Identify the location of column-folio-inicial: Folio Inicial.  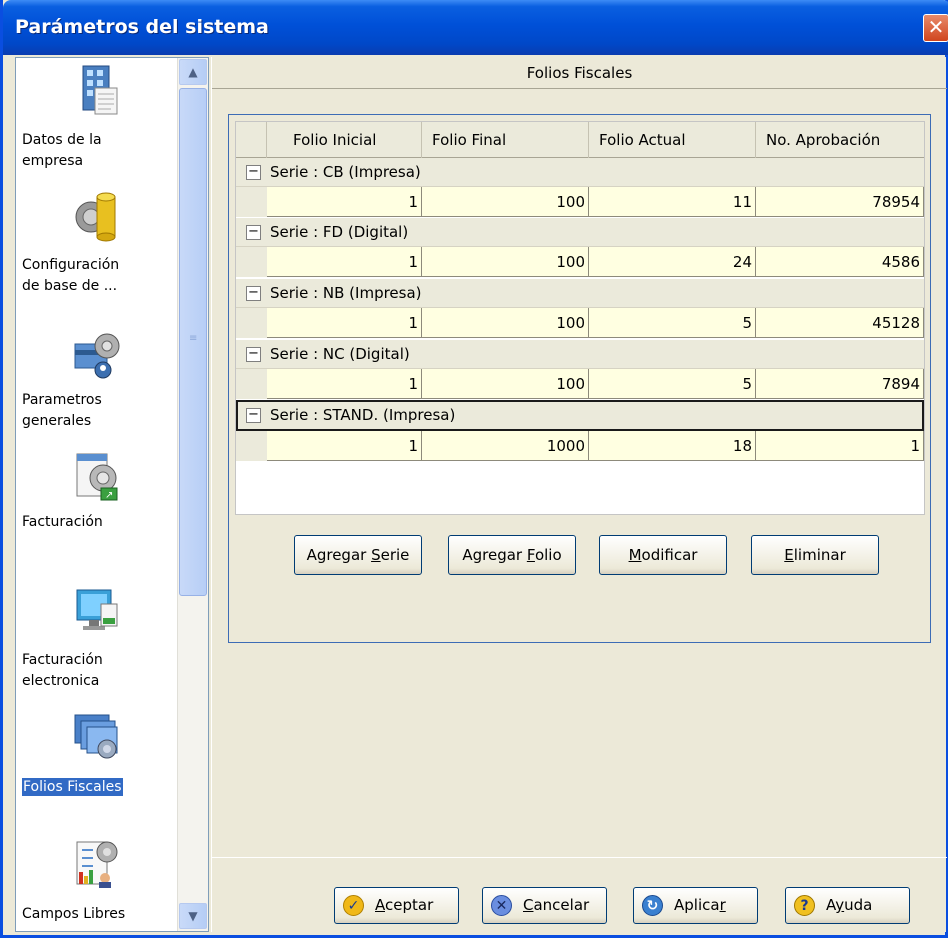
(344, 140).